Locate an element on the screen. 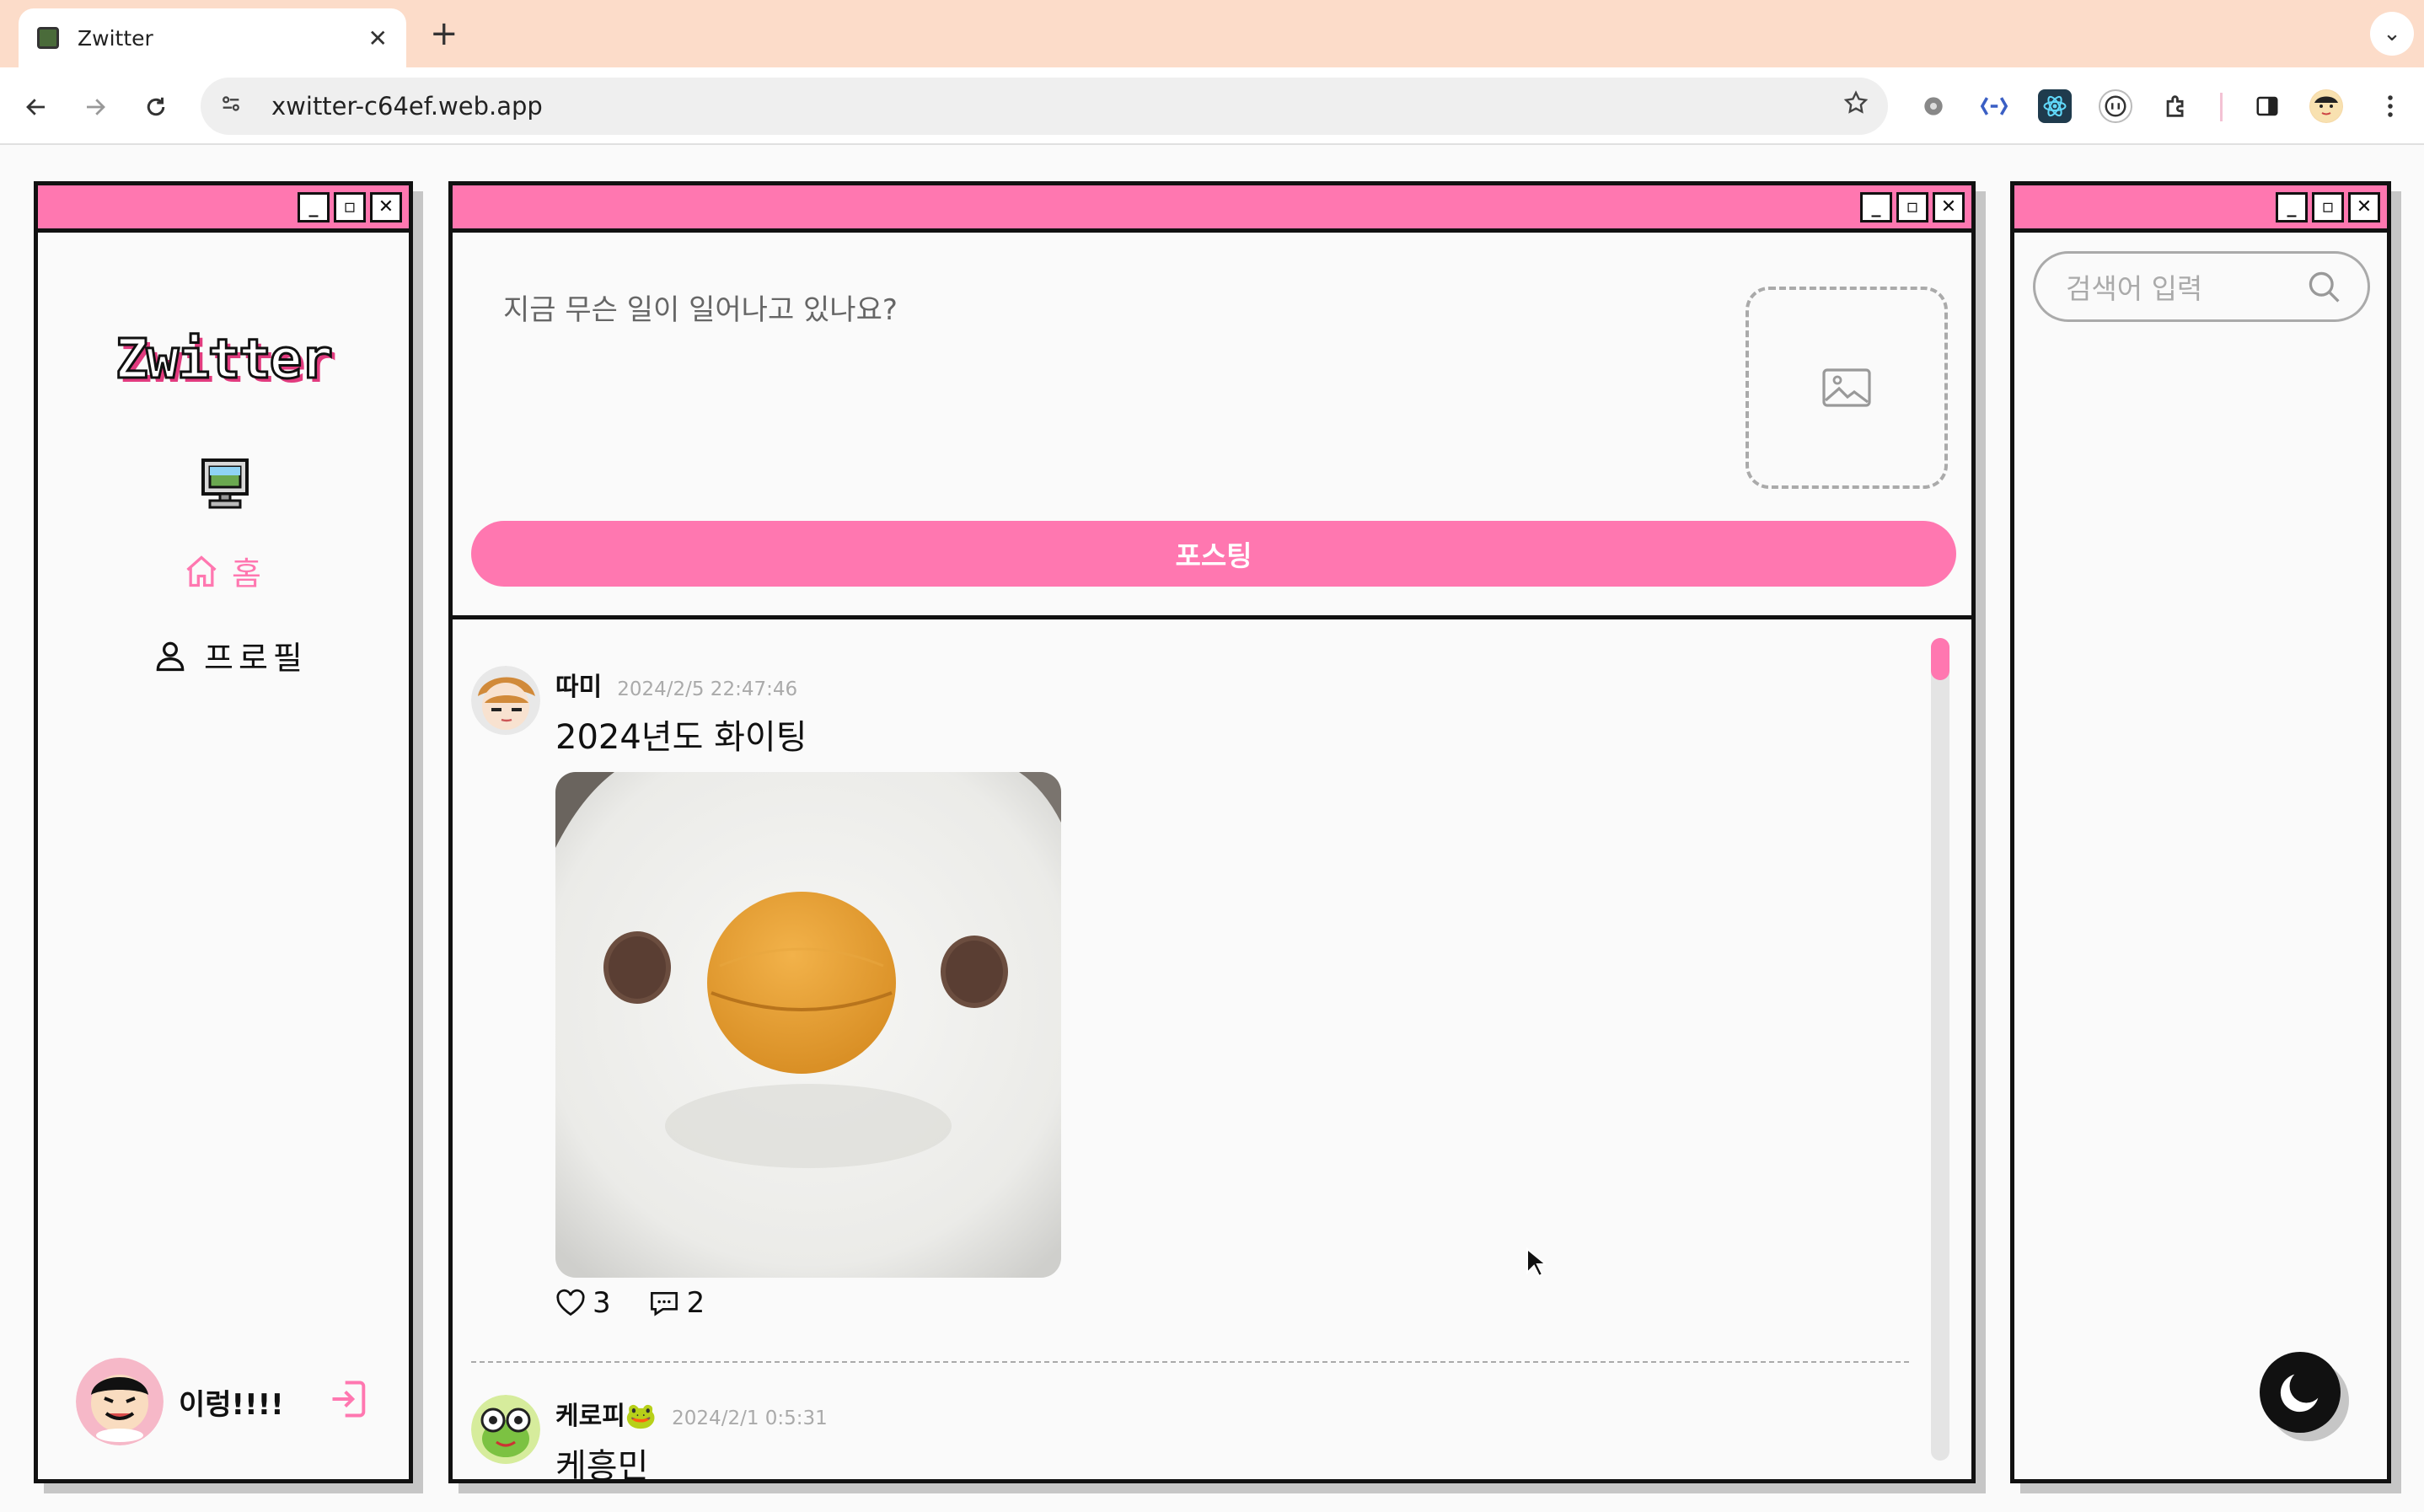  search-icon is located at coordinates (2323, 286).